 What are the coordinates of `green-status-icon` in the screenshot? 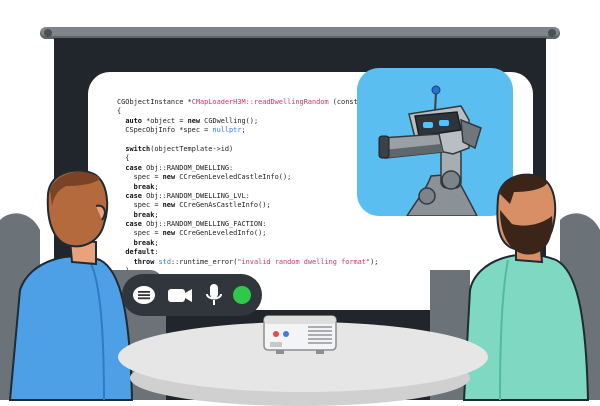 It's located at (242, 295).